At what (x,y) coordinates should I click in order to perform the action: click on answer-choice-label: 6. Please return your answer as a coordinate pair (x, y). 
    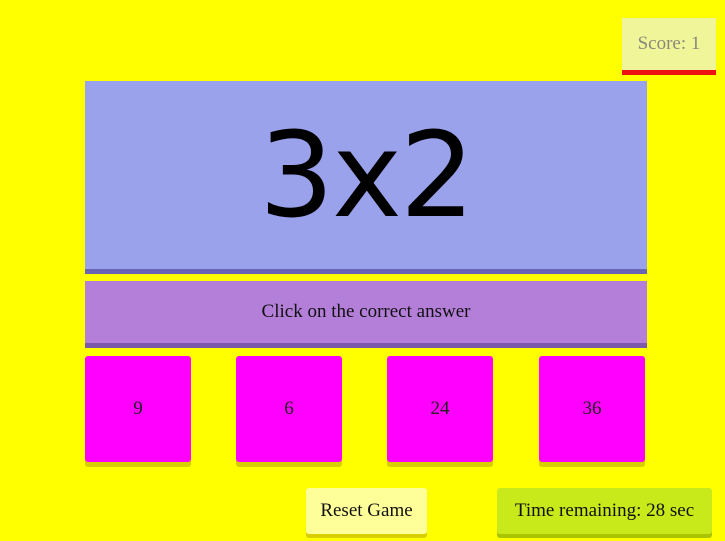
    Looking at the image, I should click on (289, 408).